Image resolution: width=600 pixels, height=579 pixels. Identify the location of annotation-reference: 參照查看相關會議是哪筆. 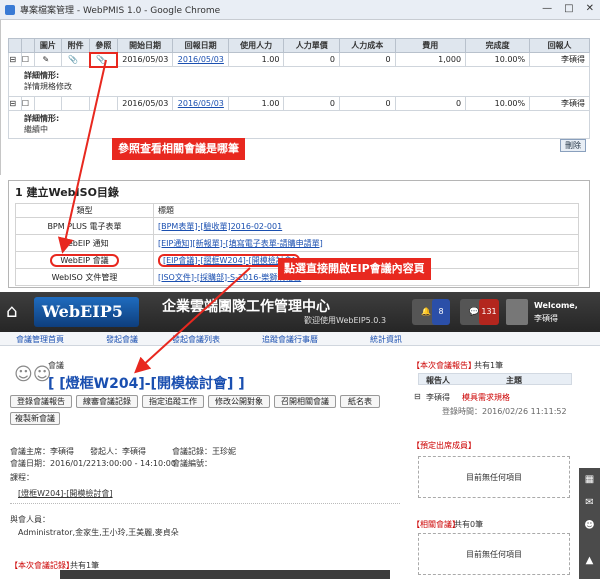
(178, 149).